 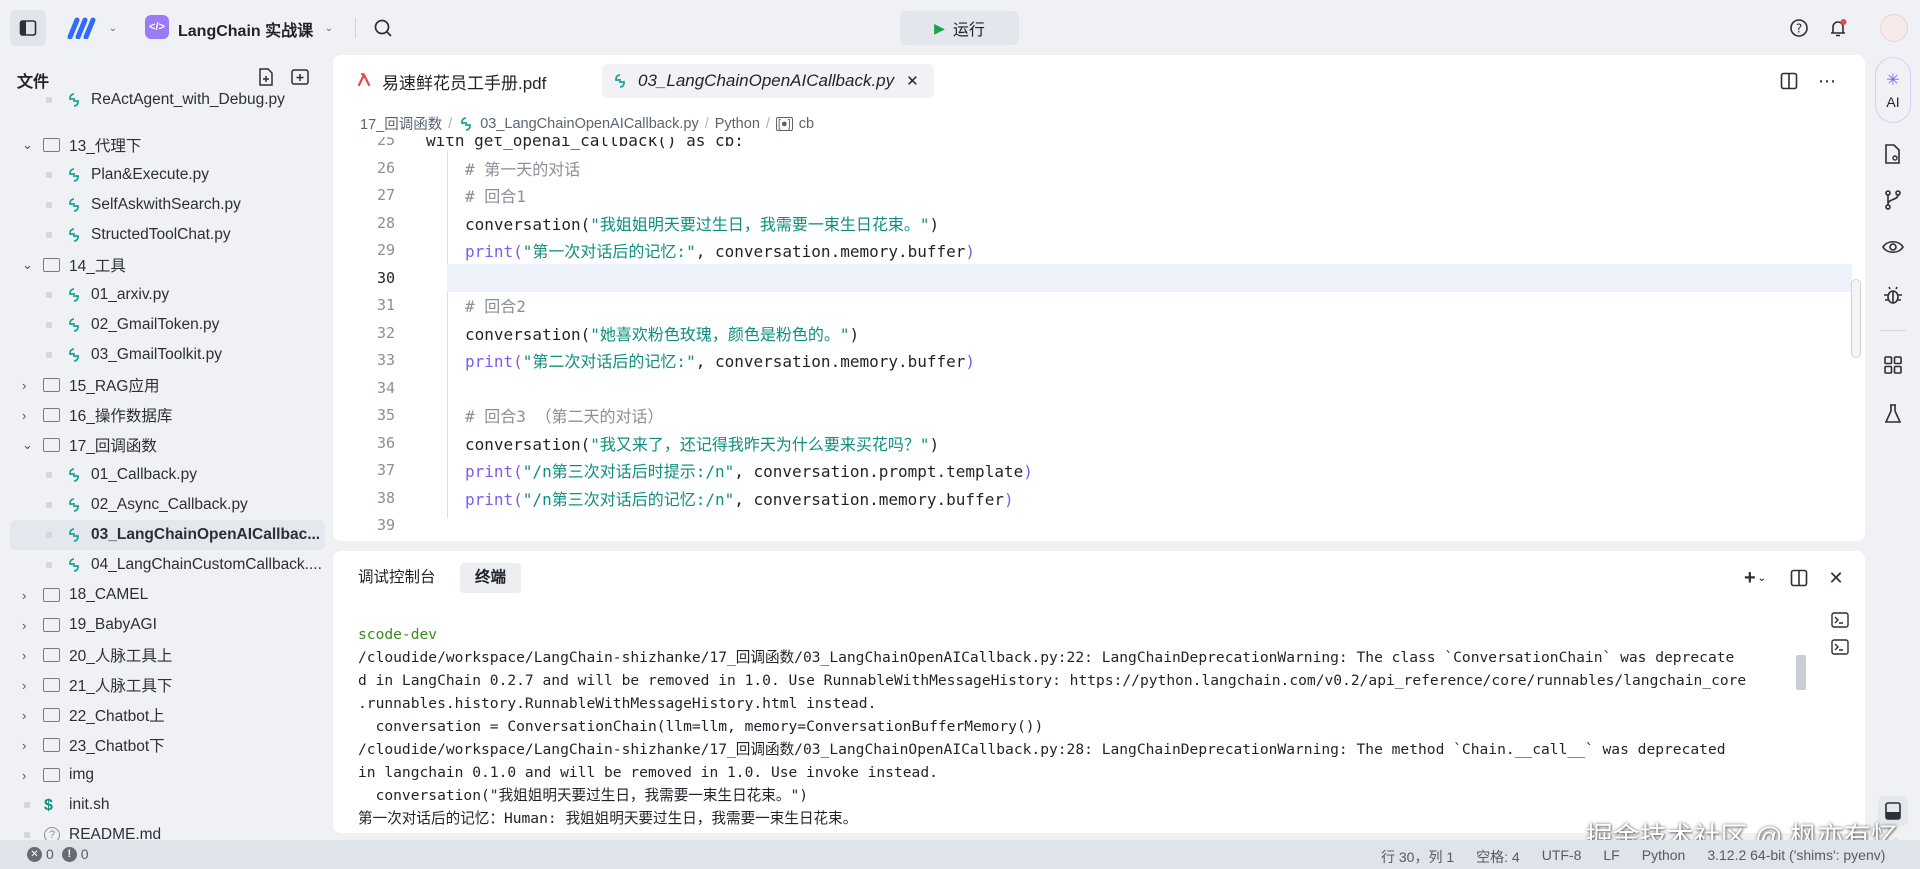 What do you see at coordinates (1799, 578) in the screenshot?
I see `split-terminal-icon` at bounding box center [1799, 578].